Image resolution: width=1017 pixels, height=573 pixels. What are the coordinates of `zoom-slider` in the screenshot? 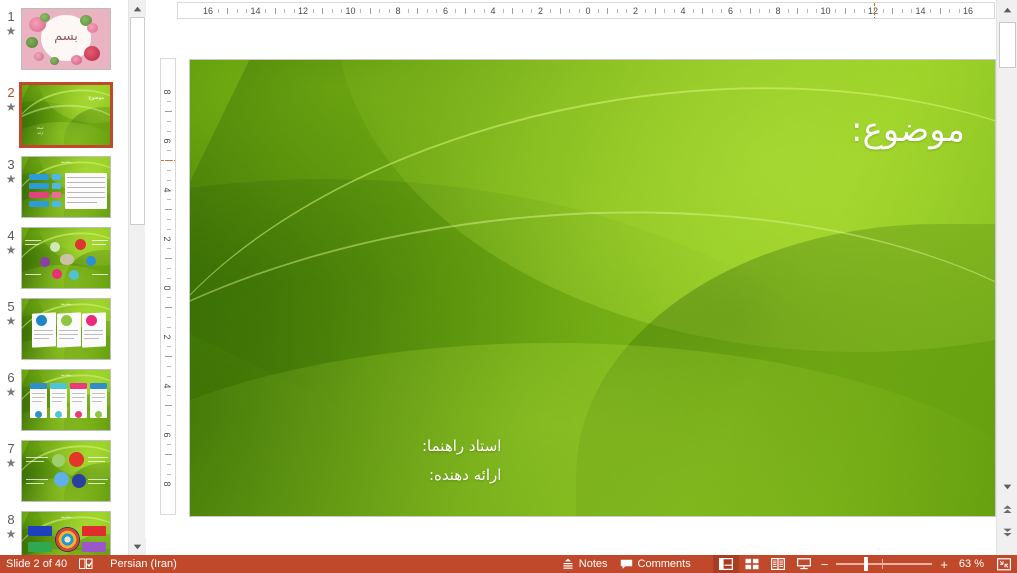 It's located at (884, 564).